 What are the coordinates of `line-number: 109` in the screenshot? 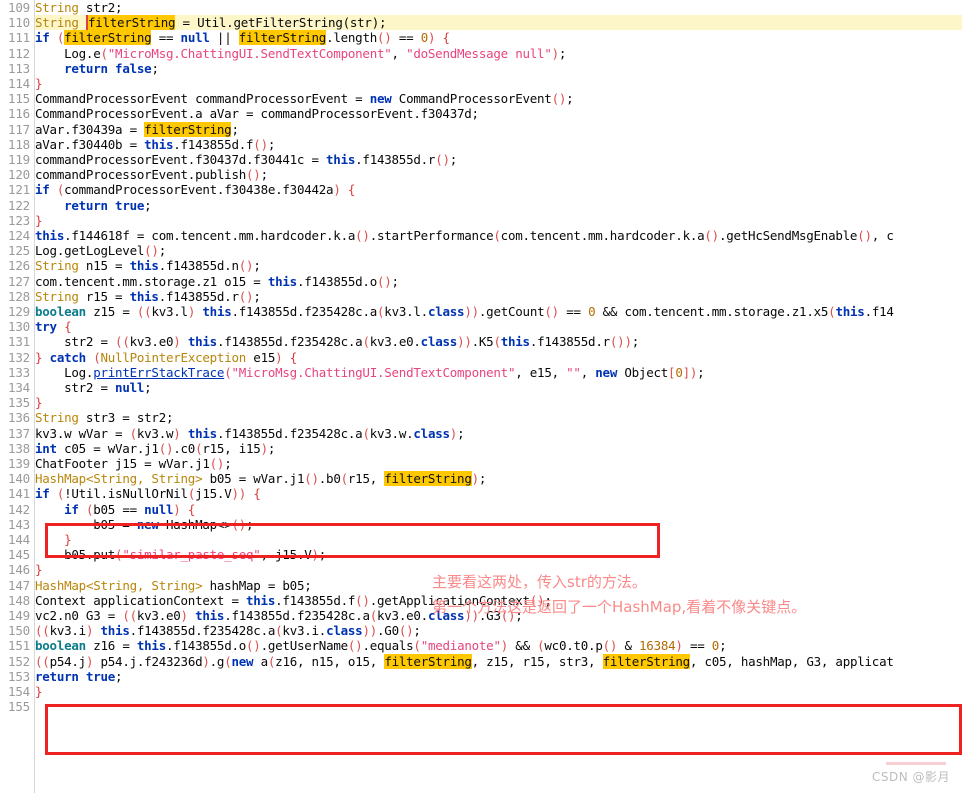 It's located at (19, 7).